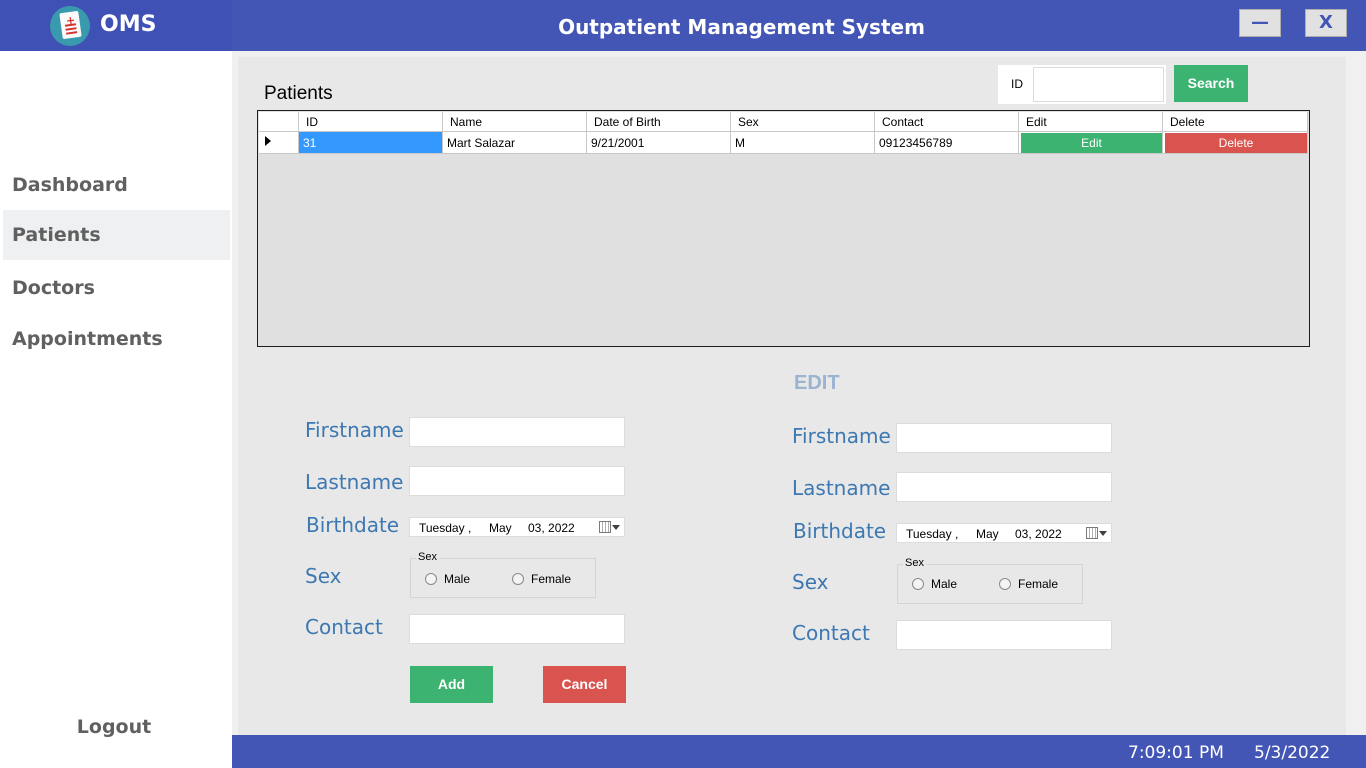 The width and height of the screenshot is (1366, 768). I want to click on search-id-label: ID, so click(1017, 84).